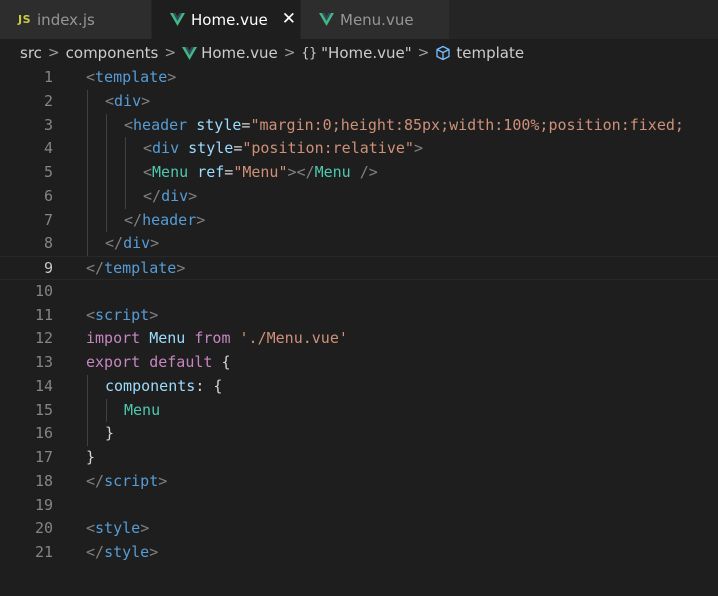 The width and height of the screenshot is (718, 596). Describe the element at coordinates (359, 482) in the screenshot. I see `code-line: 18 </script>` at that location.